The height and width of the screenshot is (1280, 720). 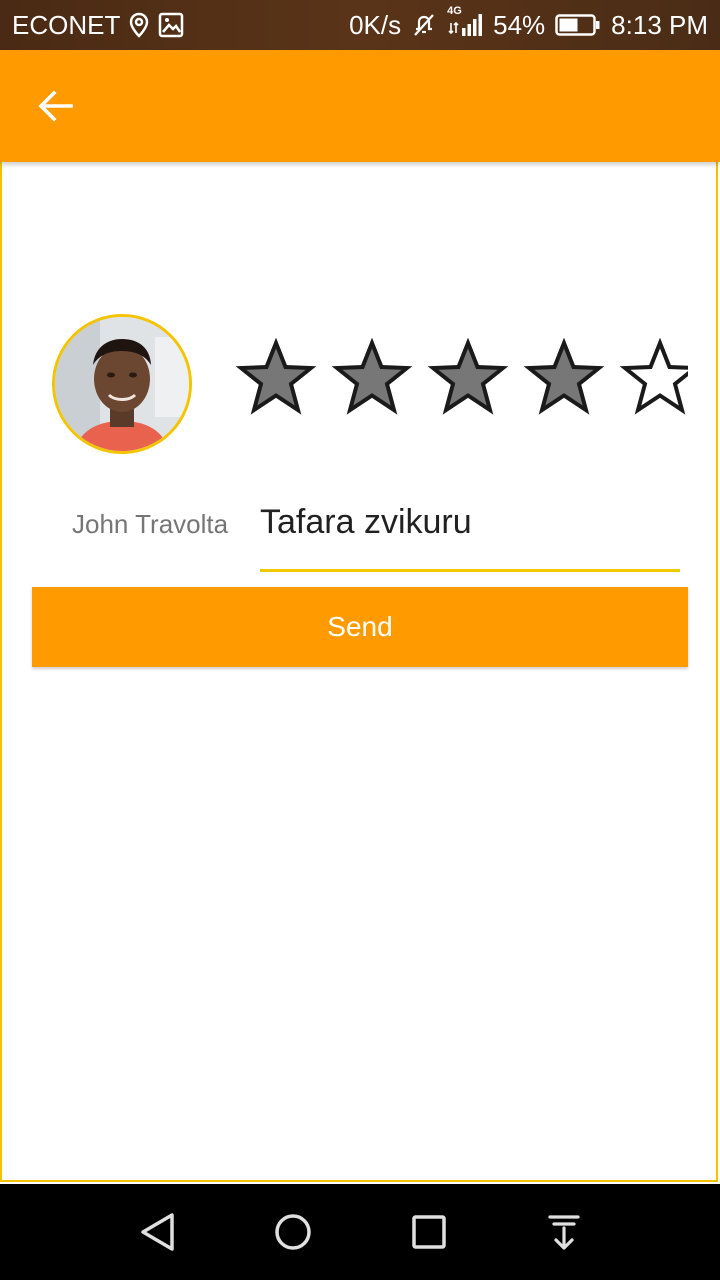 I want to click on status-right: 0K/s 4G 54% 8:13 PM, so click(x=528, y=25).